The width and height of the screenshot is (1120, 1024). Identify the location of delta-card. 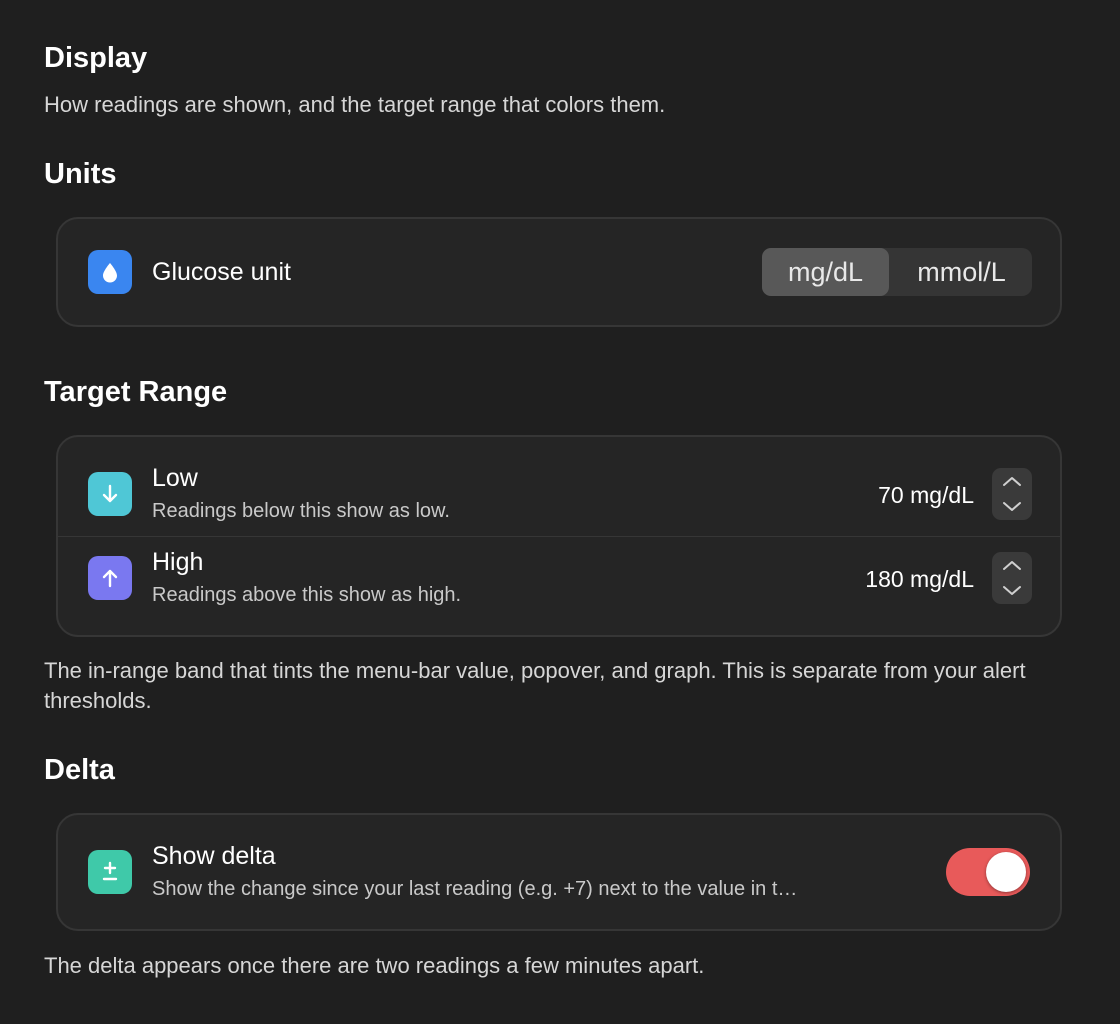
(559, 872).